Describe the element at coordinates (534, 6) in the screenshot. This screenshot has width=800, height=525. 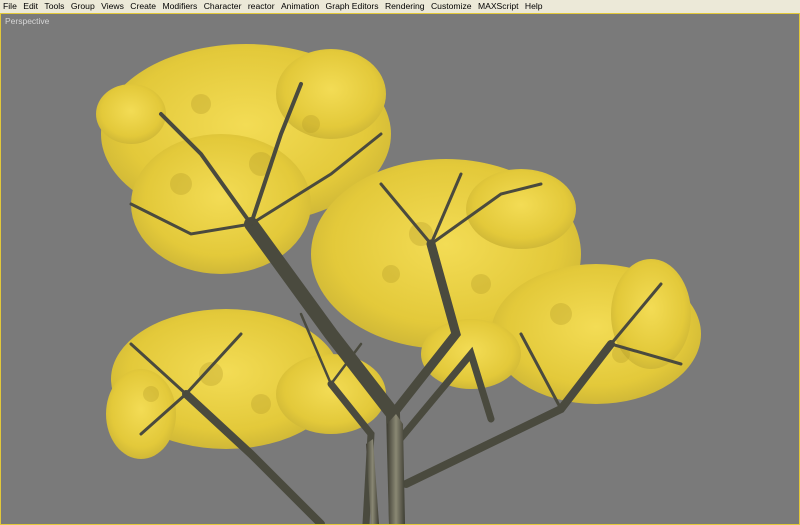
I see `menu-help: Help` at that location.